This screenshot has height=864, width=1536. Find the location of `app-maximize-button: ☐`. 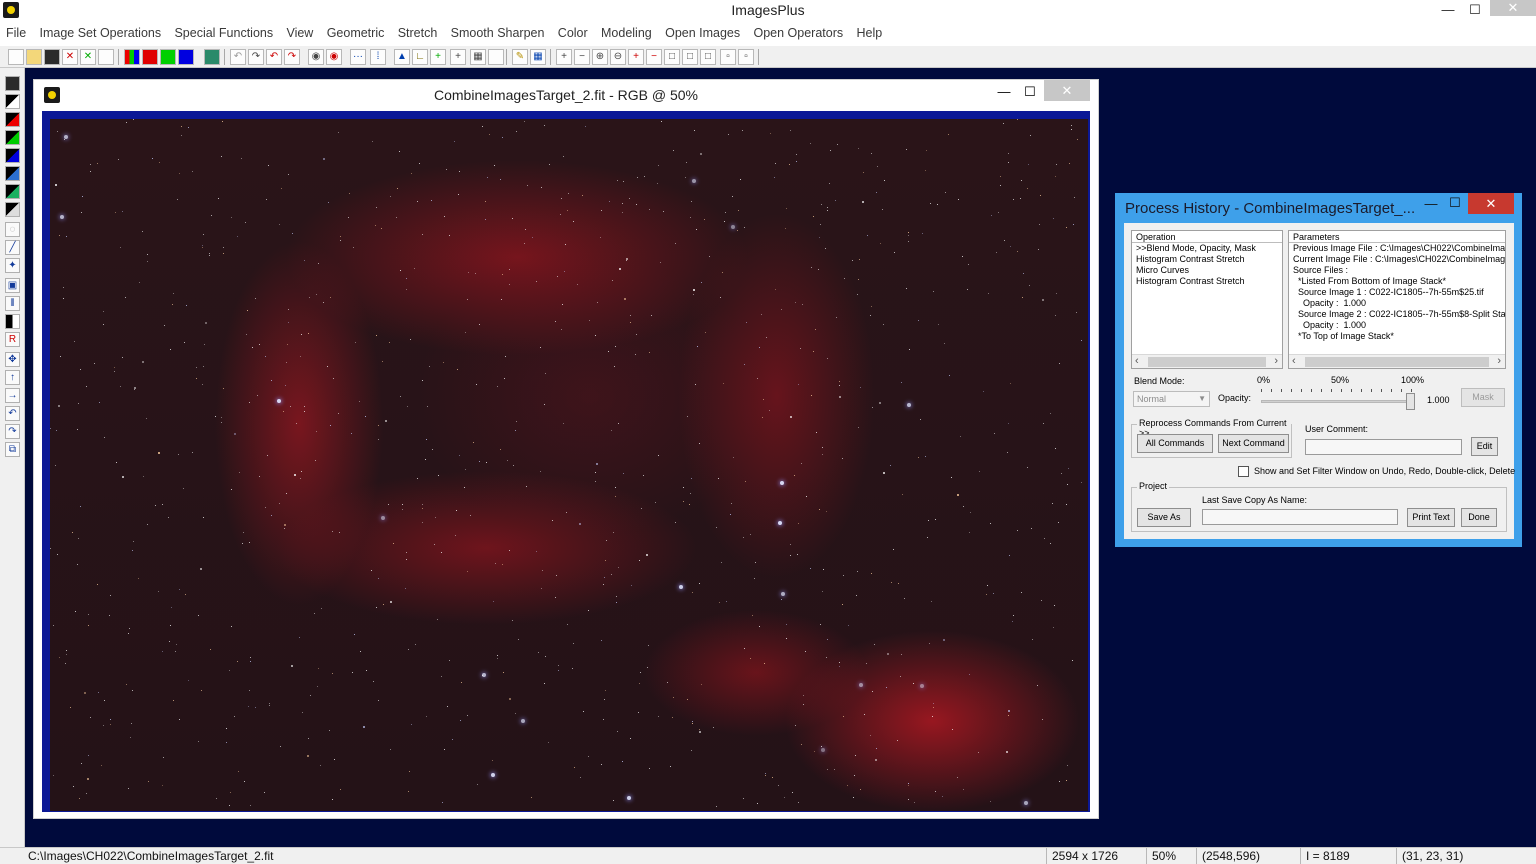

app-maximize-button: ☐ is located at coordinates (1475, 11).